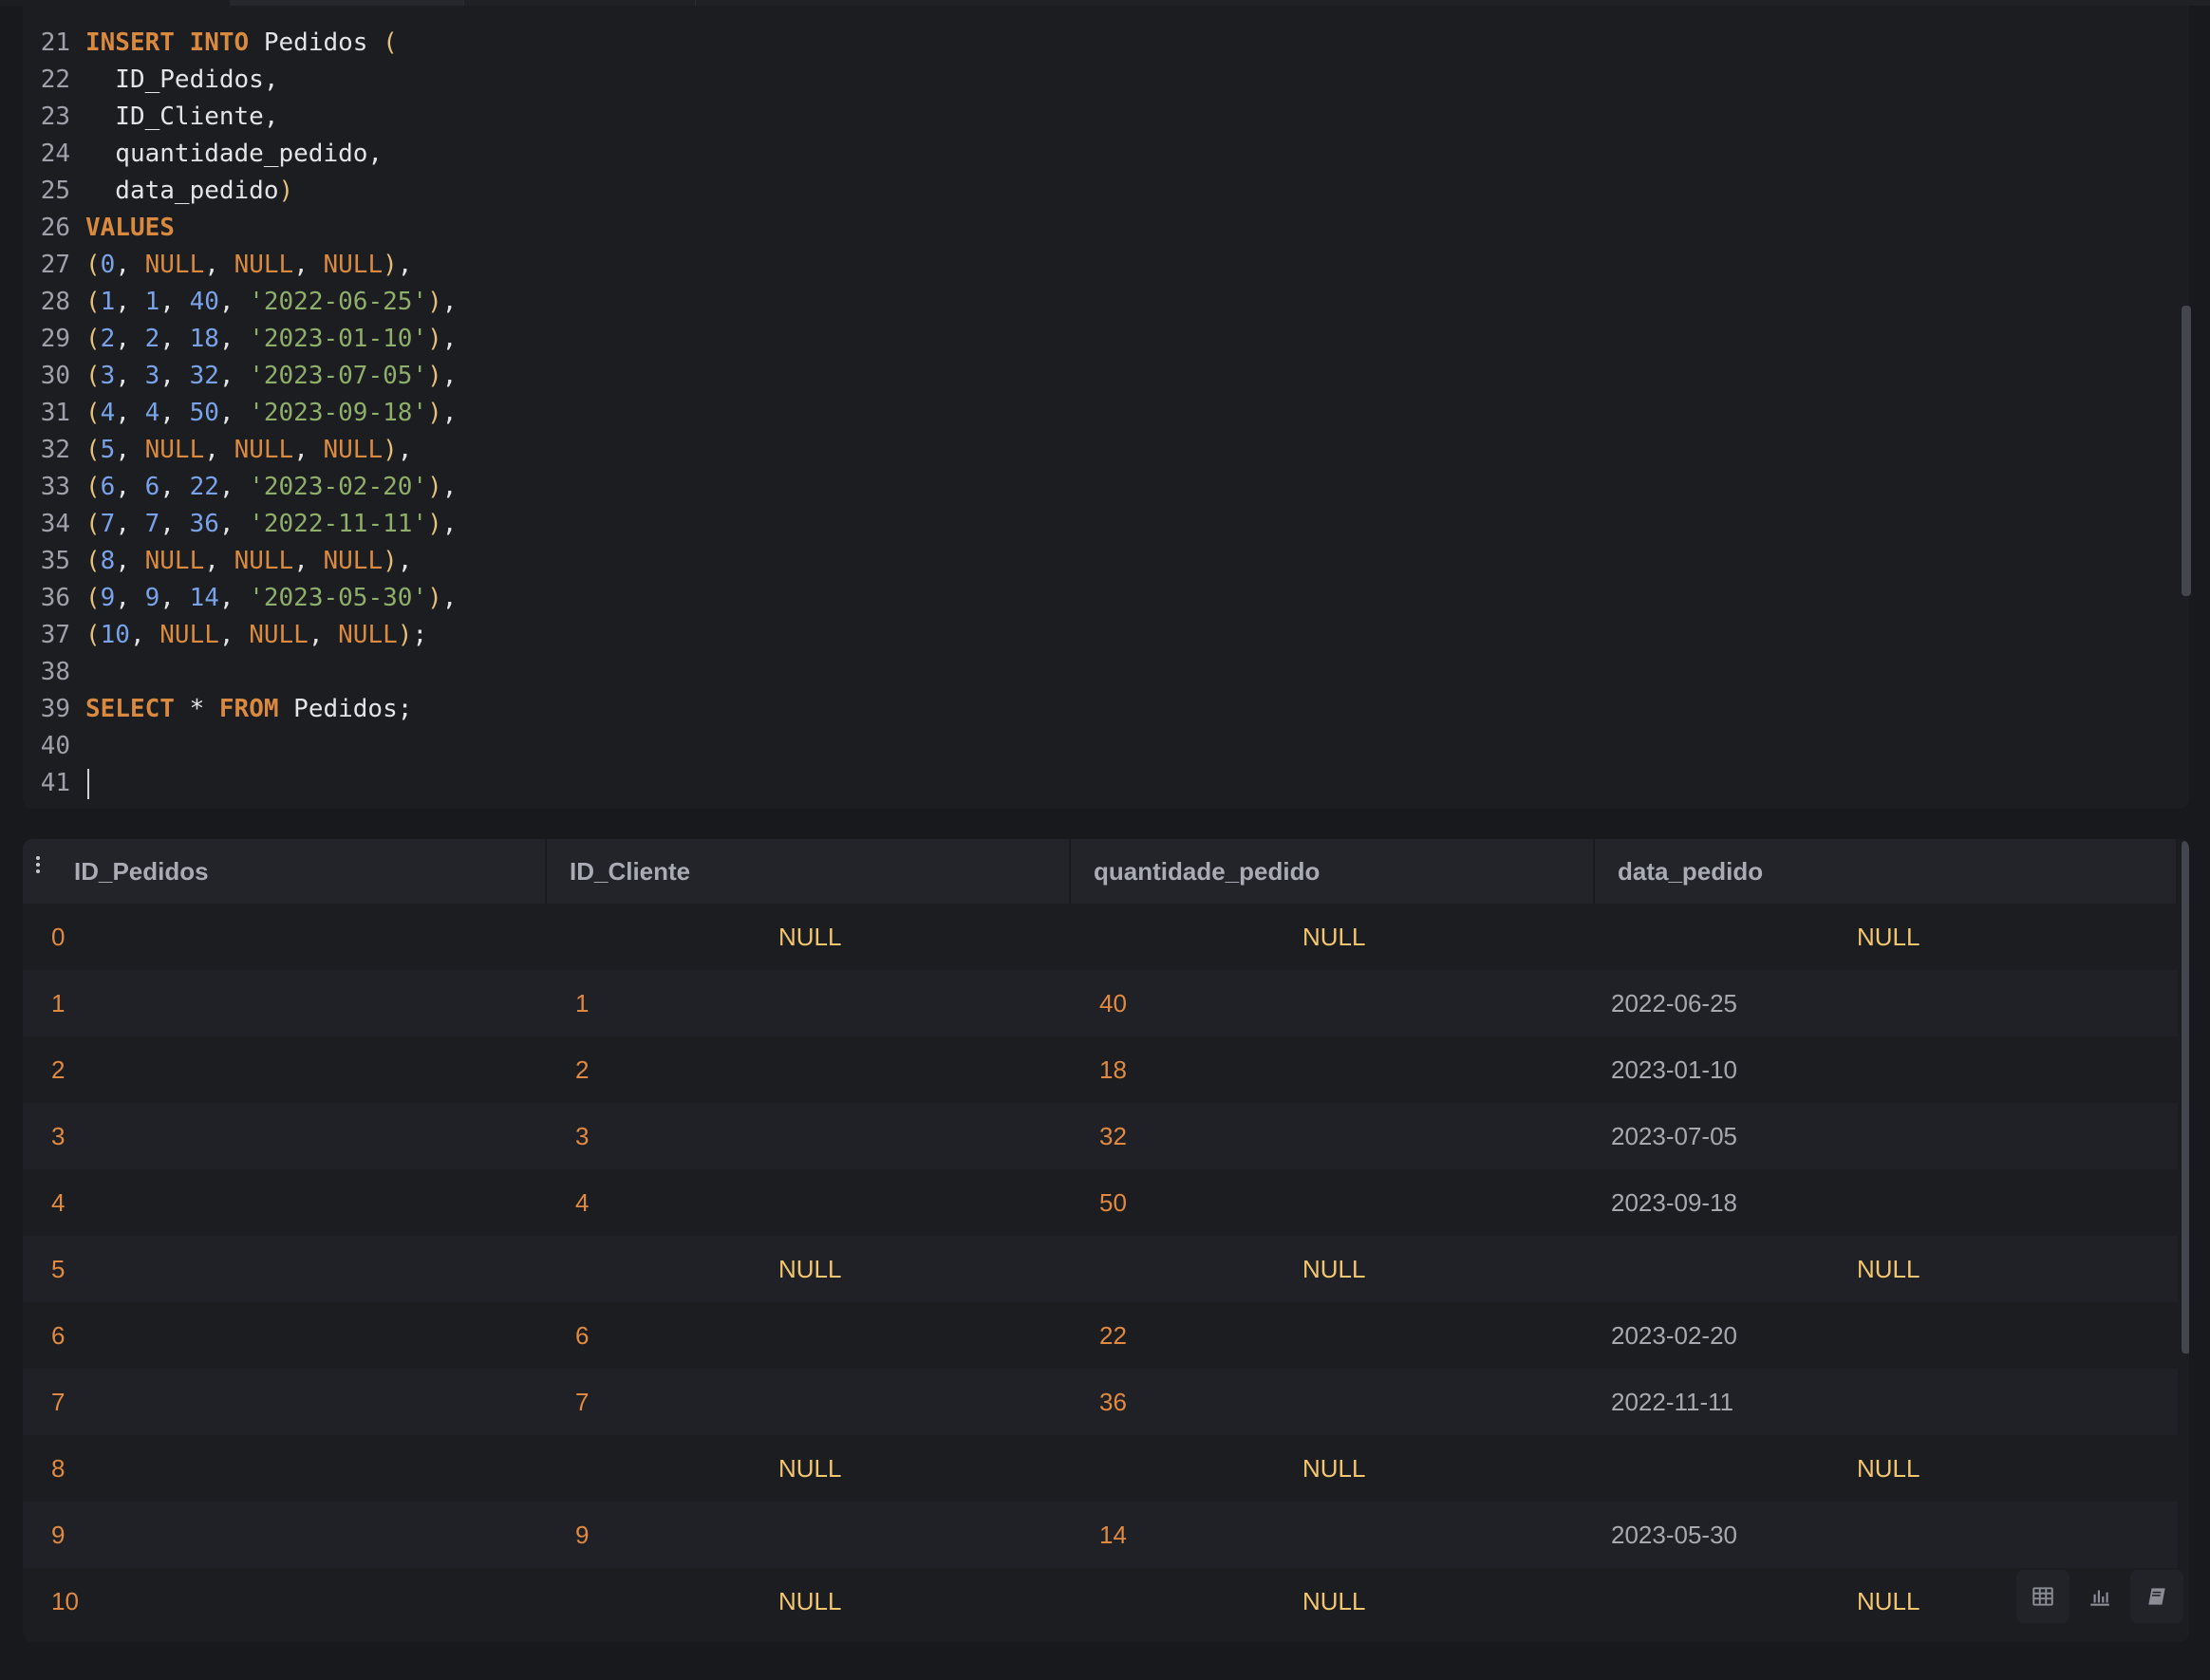  Describe the element at coordinates (1113, 1003) in the screenshot. I see `table-cell: 40` at that location.